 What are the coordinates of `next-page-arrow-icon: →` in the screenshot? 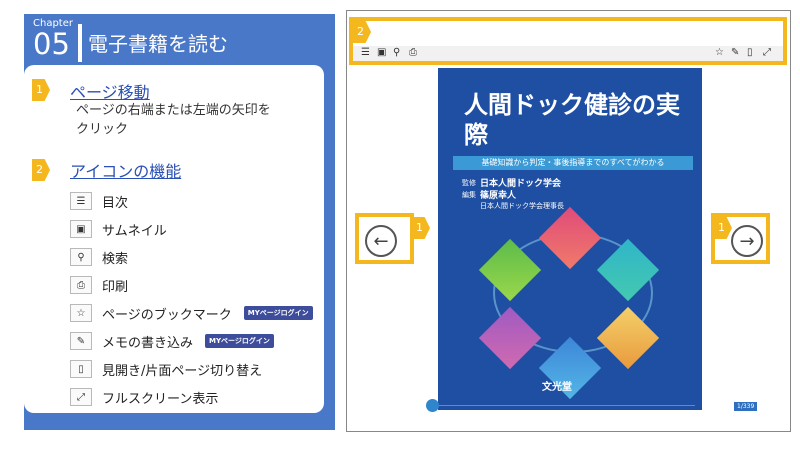 It's located at (747, 241).